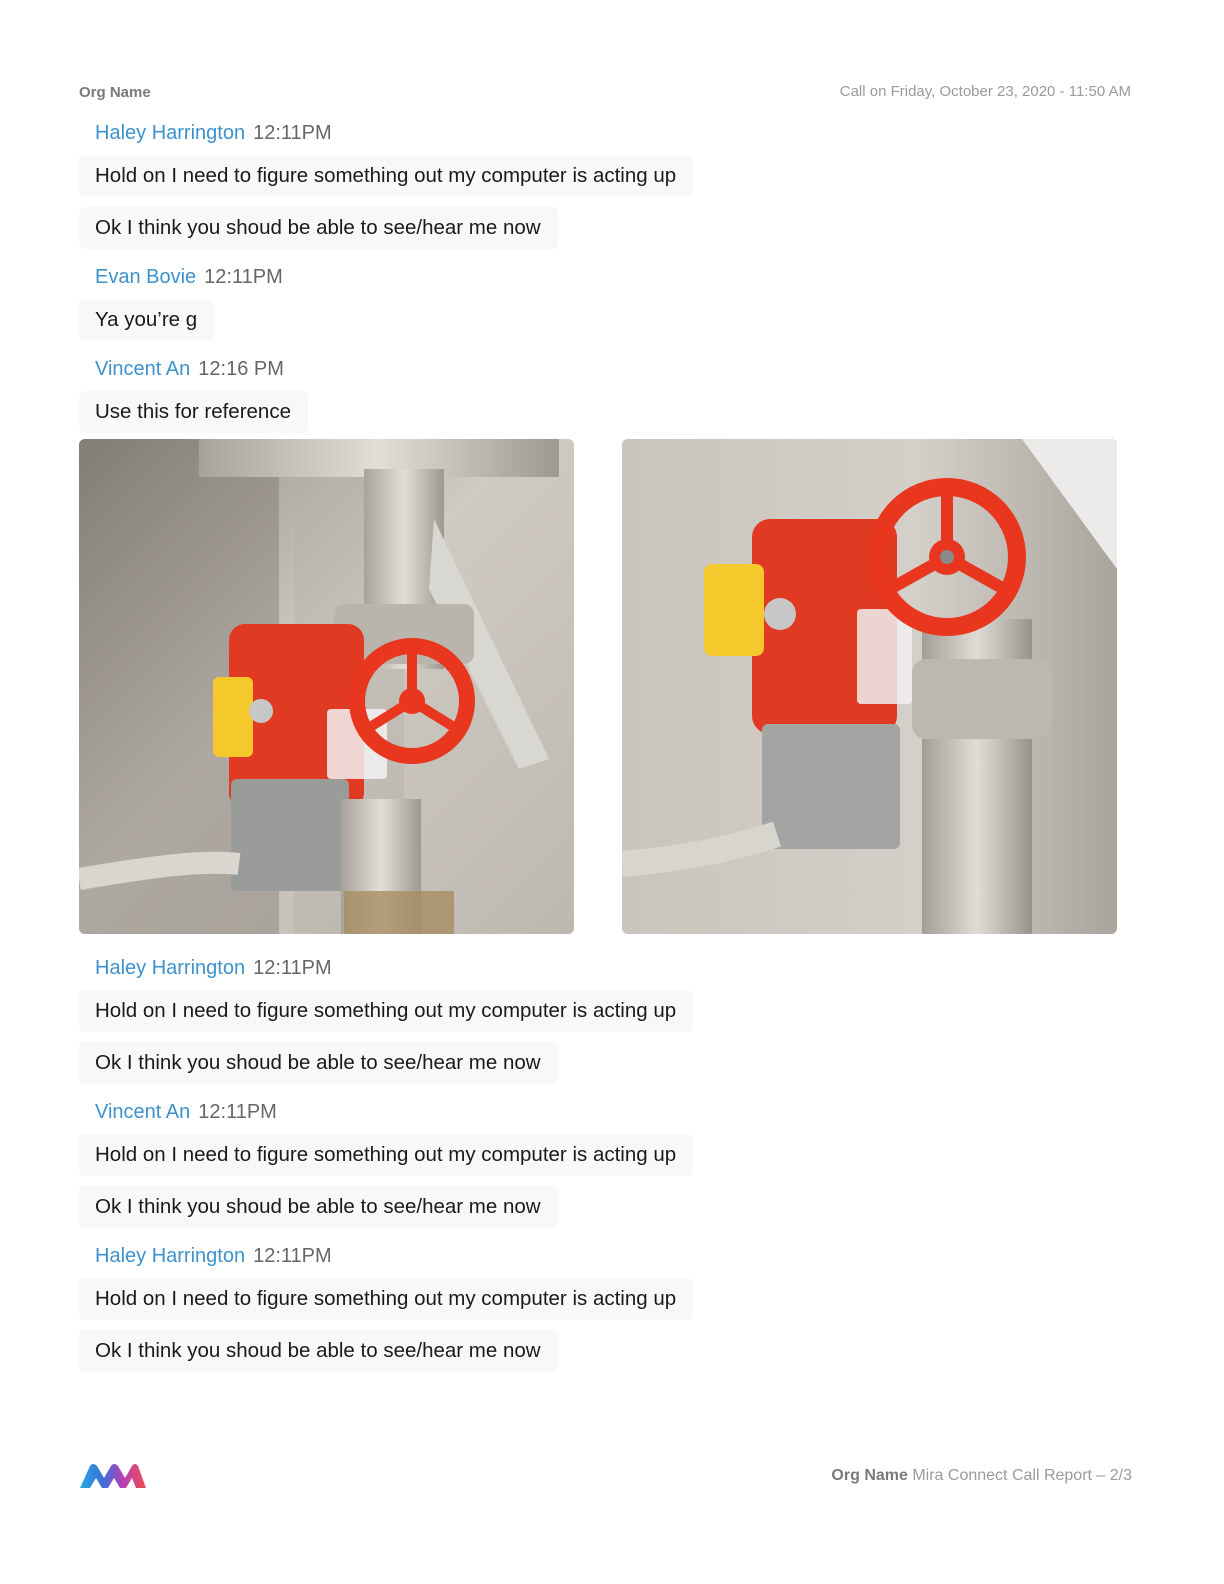  I want to click on mira-logo, so click(113, 1476).